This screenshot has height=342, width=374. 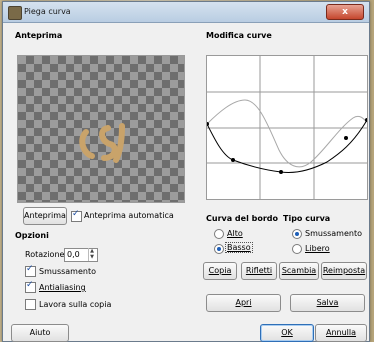 I want to click on title-bar: Piega curva x, so click(x=186, y=12).